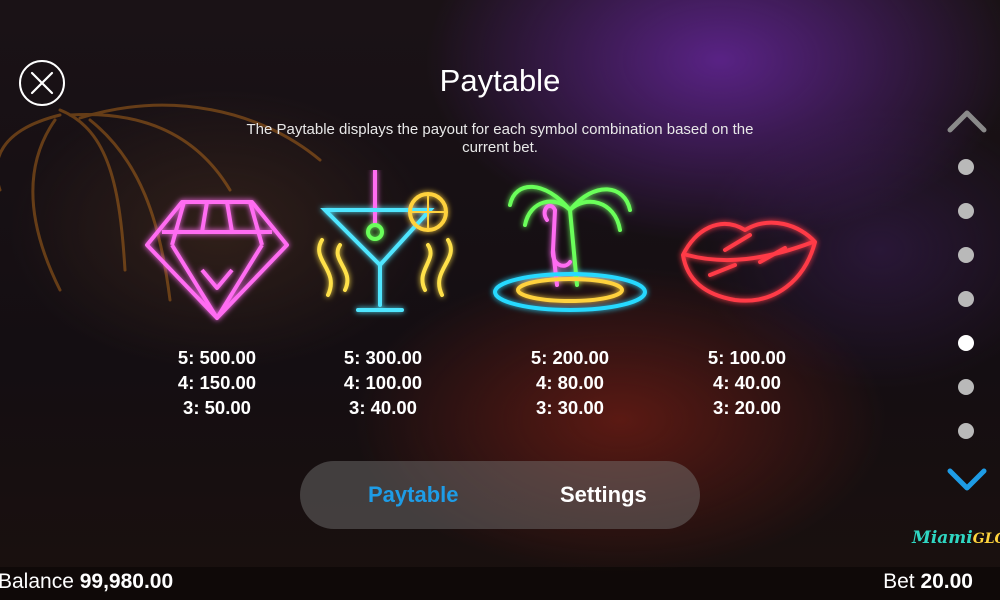 Image resolution: width=1000 pixels, height=600 pixels. Describe the element at coordinates (413, 495) in the screenshot. I see `tab-paytable: Paytable` at that location.